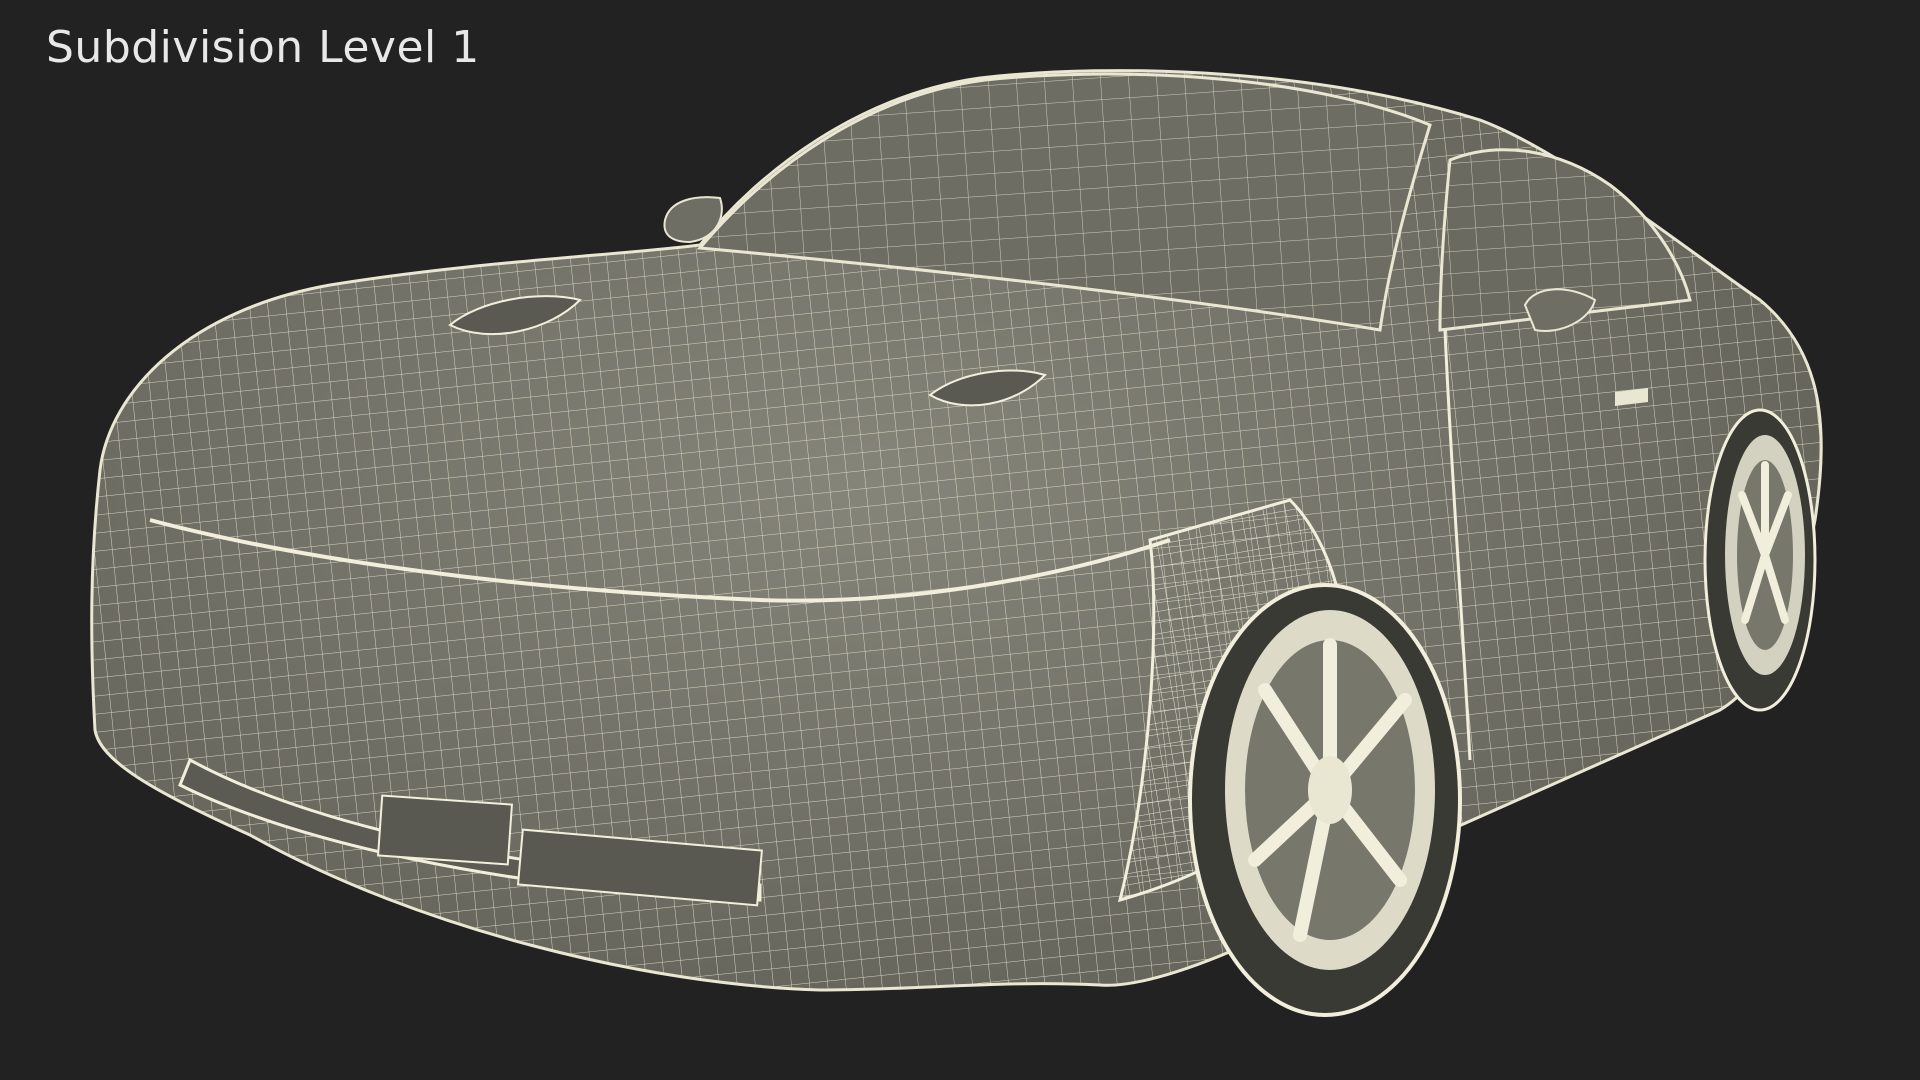  What do you see at coordinates (263, 47) in the screenshot?
I see `subdivision-level-label: Subdivision Level 1` at bounding box center [263, 47].